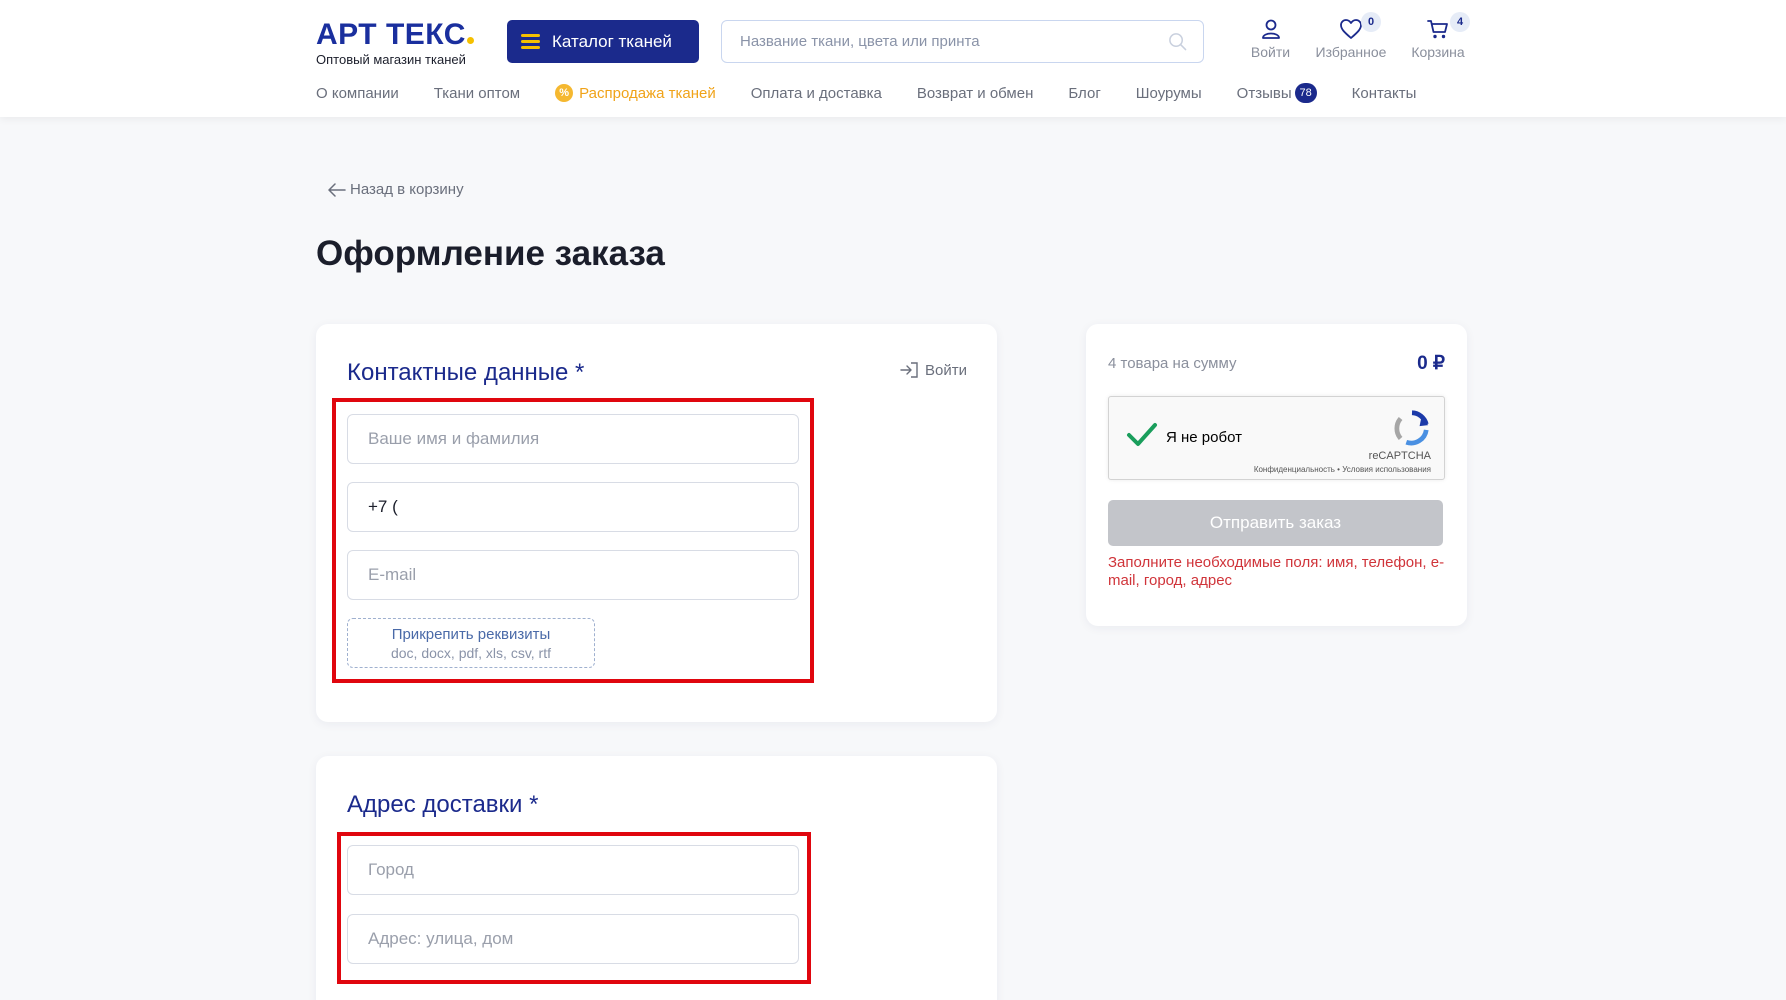 The width and height of the screenshot is (1786, 1000). Describe the element at coordinates (1384, 93) in the screenshot. I see `nav-item-contacts: Контакты` at that location.